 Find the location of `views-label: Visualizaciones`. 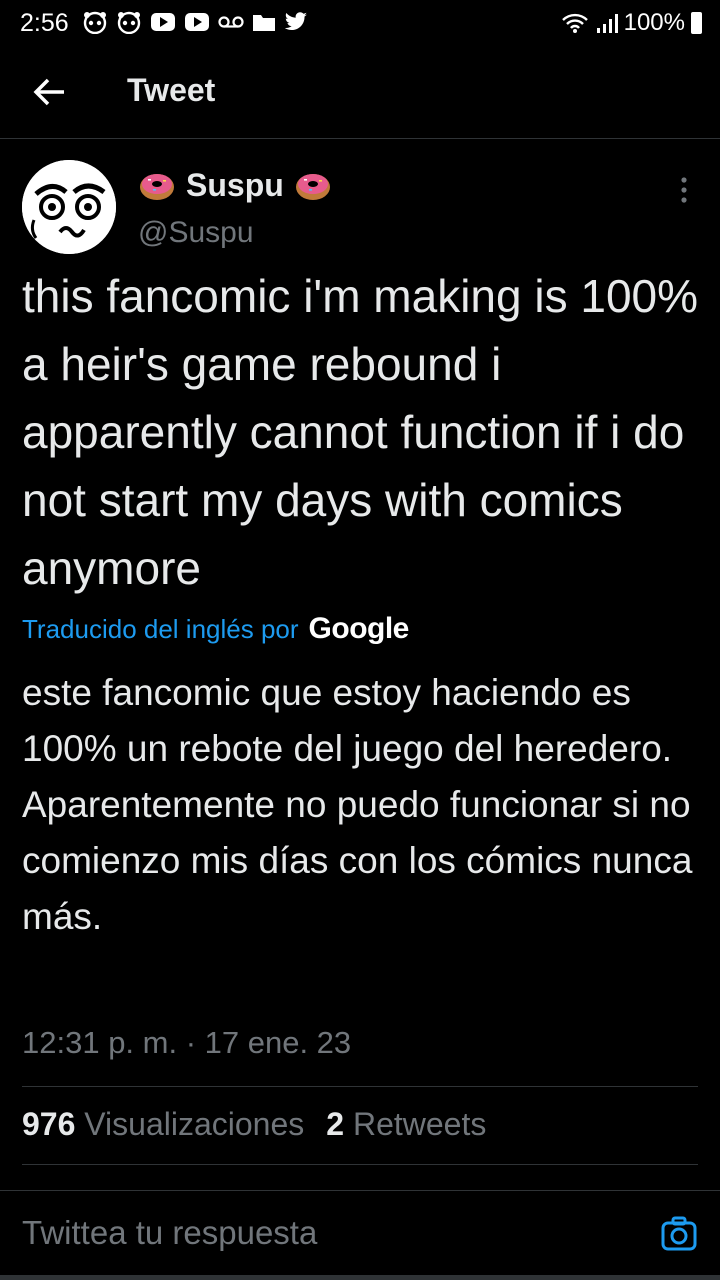

views-label: Visualizaciones is located at coordinates (194, 1124).